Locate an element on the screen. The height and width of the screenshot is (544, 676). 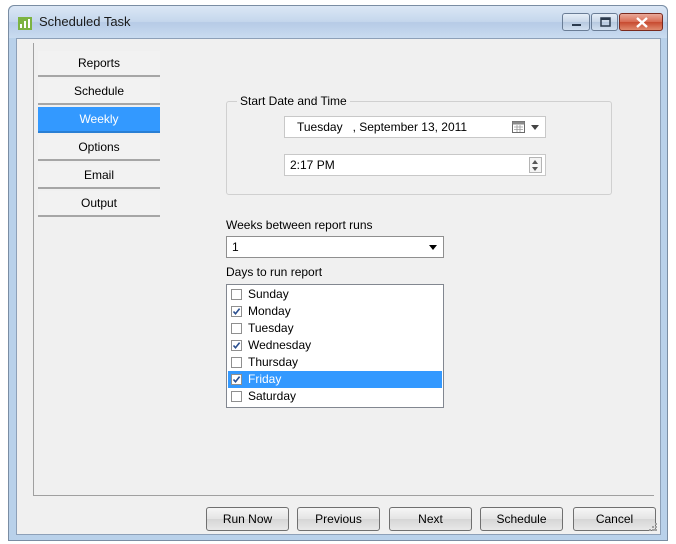
close-icon is located at coordinates (642, 22).